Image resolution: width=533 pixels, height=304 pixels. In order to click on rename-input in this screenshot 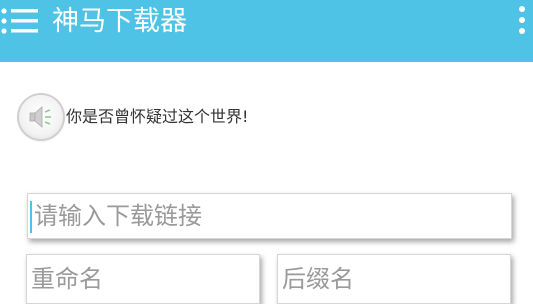, I will do `click(143, 279)`.